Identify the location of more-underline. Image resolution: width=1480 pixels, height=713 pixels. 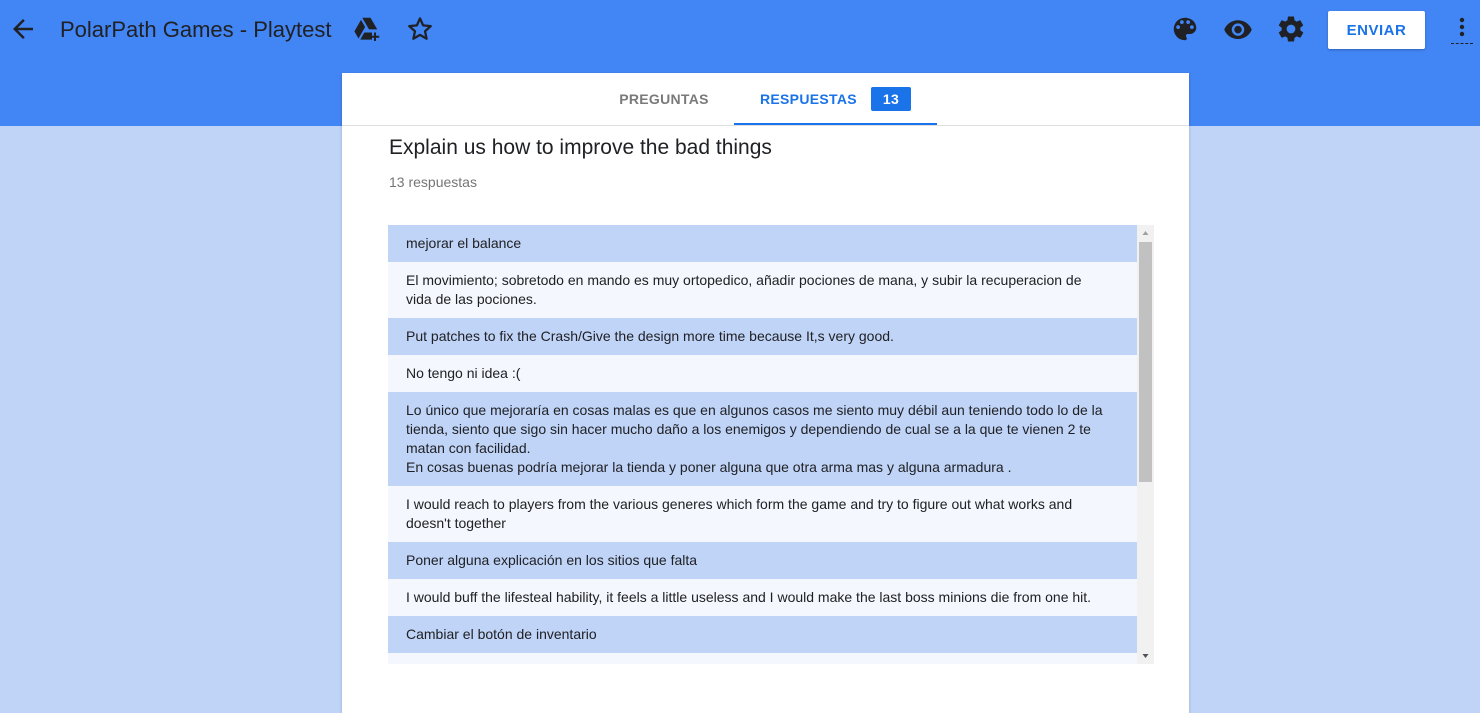
(1462, 43).